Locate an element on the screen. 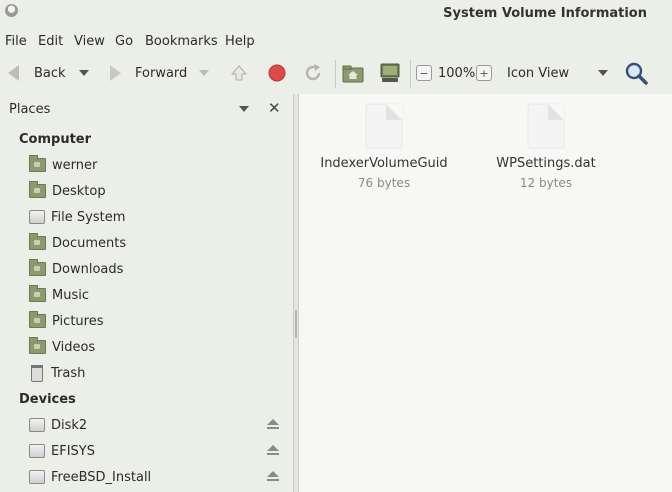  file-item: WPSettings.dat 12 bytes is located at coordinates (546, 147).